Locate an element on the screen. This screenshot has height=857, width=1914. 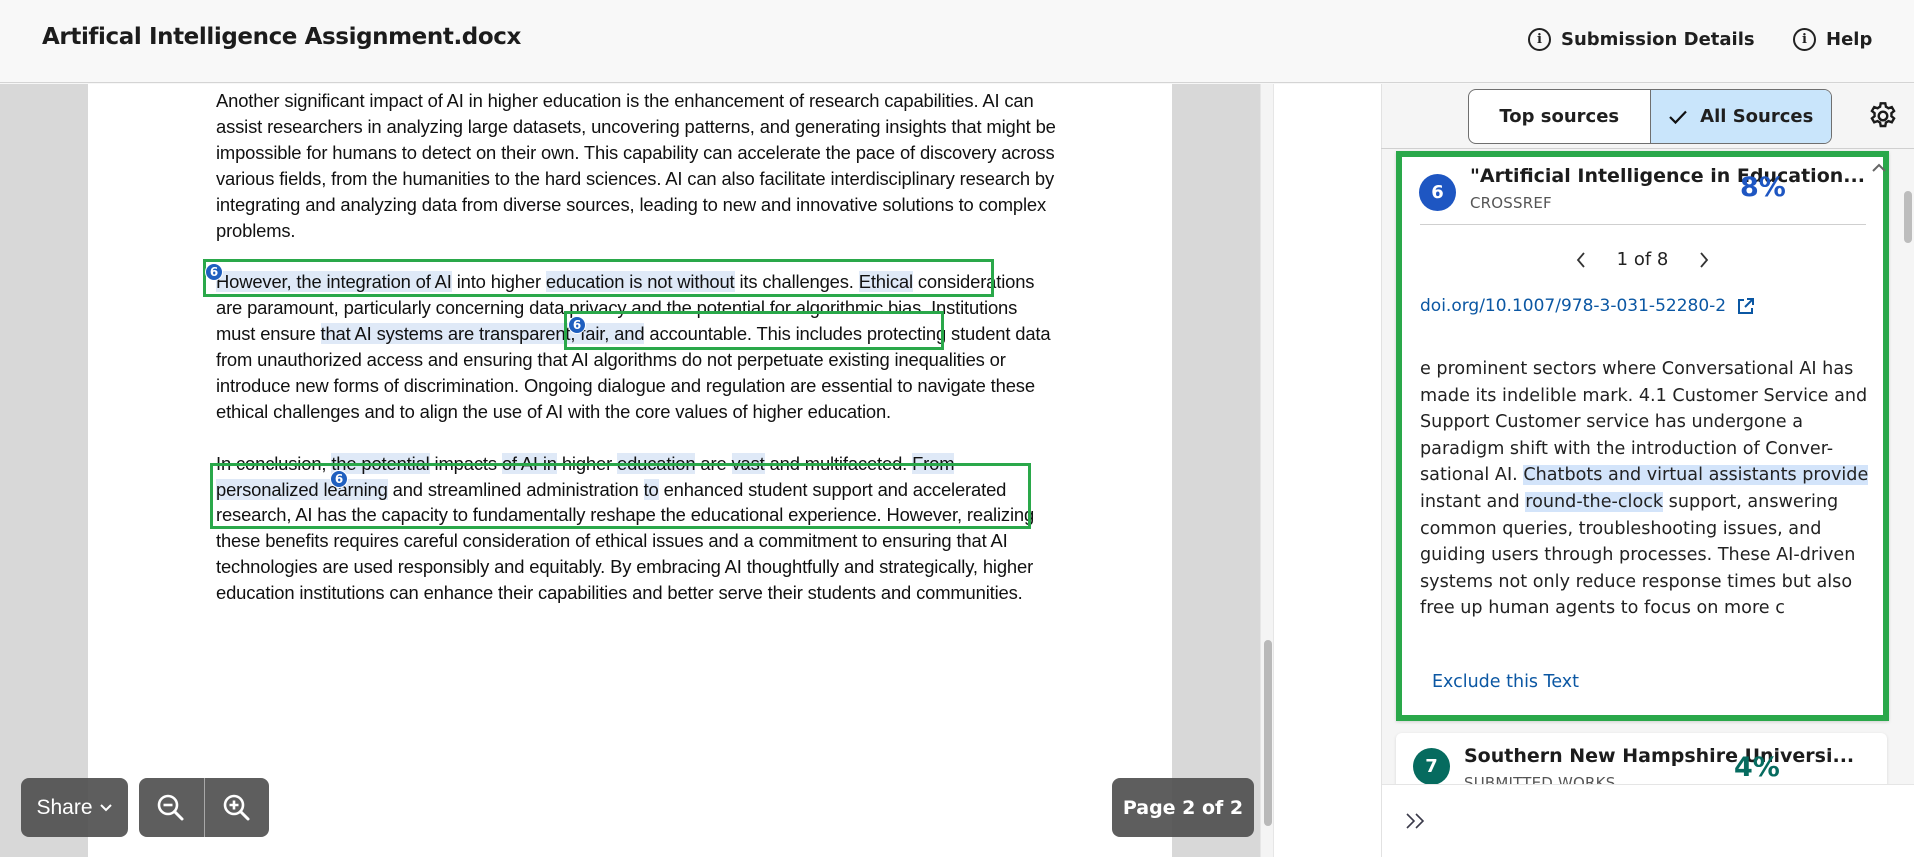
next-match-button is located at coordinates (1704, 260).